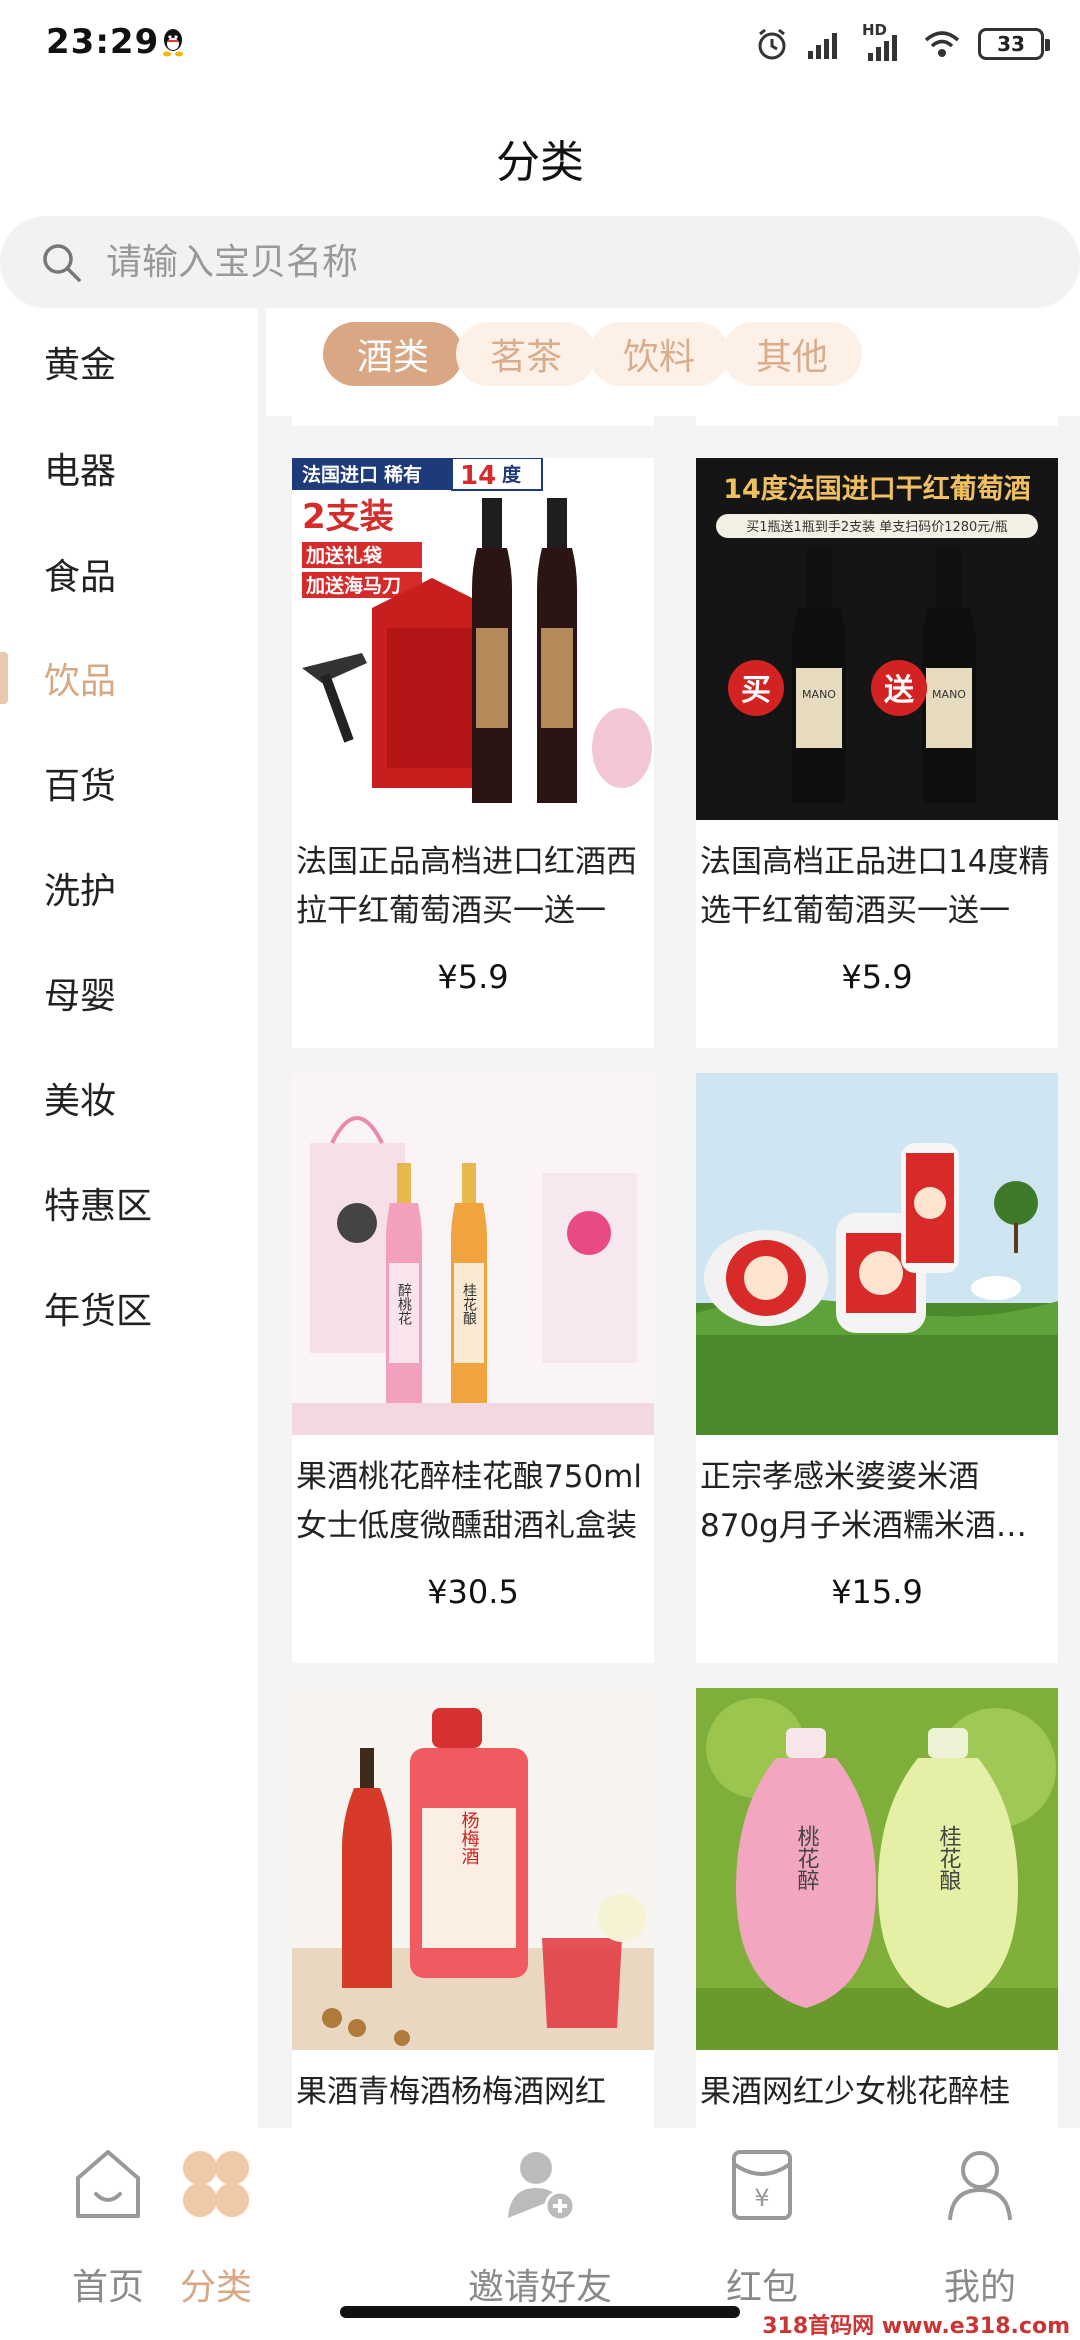 This screenshot has height=2340, width=1080. Describe the element at coordinates (540, 162) in the screenshot. I see `page-title: 分类` at that location.